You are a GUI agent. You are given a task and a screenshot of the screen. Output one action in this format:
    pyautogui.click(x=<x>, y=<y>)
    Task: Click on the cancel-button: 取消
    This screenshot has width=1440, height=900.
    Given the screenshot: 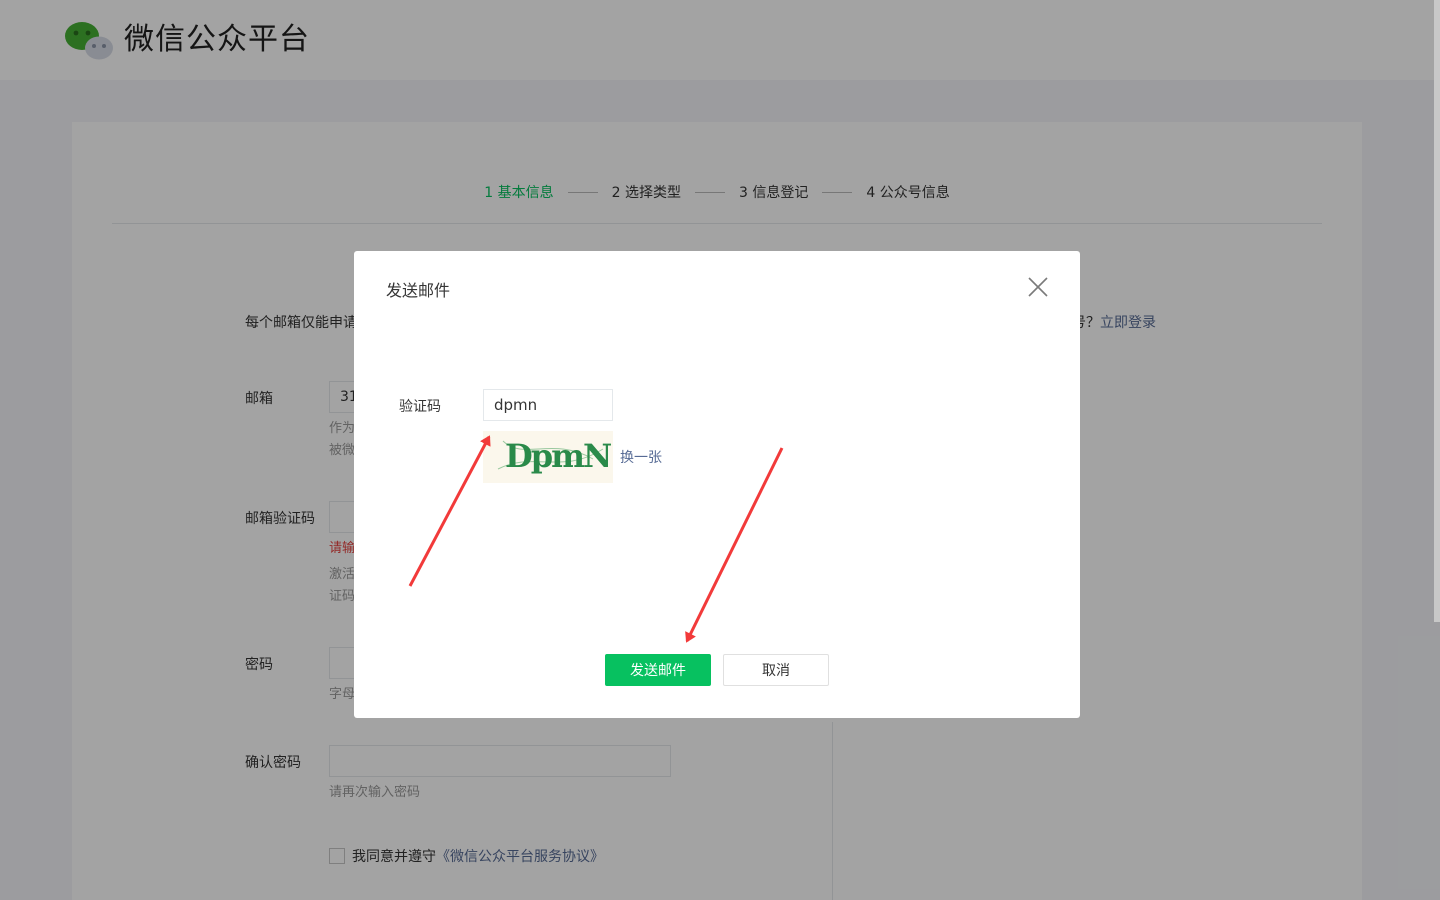 What is the action you would take?
    pyautogui.click(x=776, y=670)
    